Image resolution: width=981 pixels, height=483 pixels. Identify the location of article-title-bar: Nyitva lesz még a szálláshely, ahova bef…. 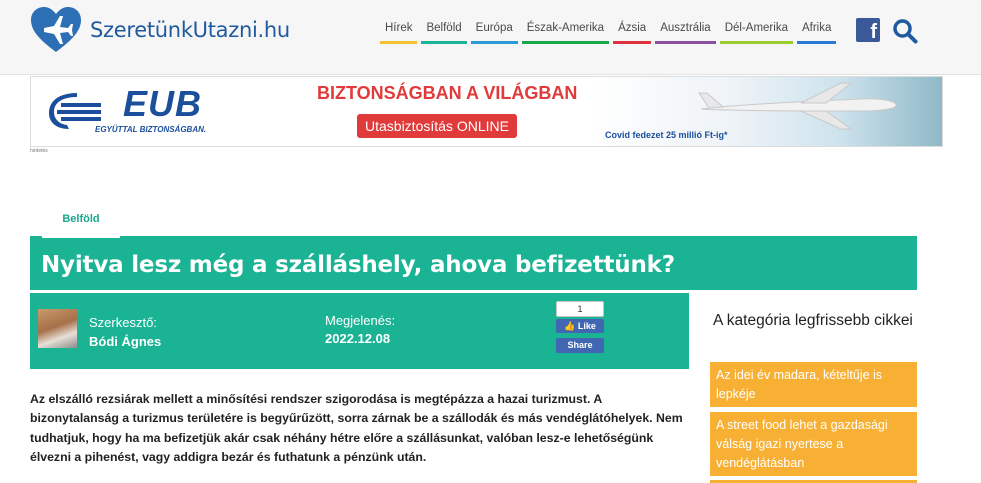
(473, 263).